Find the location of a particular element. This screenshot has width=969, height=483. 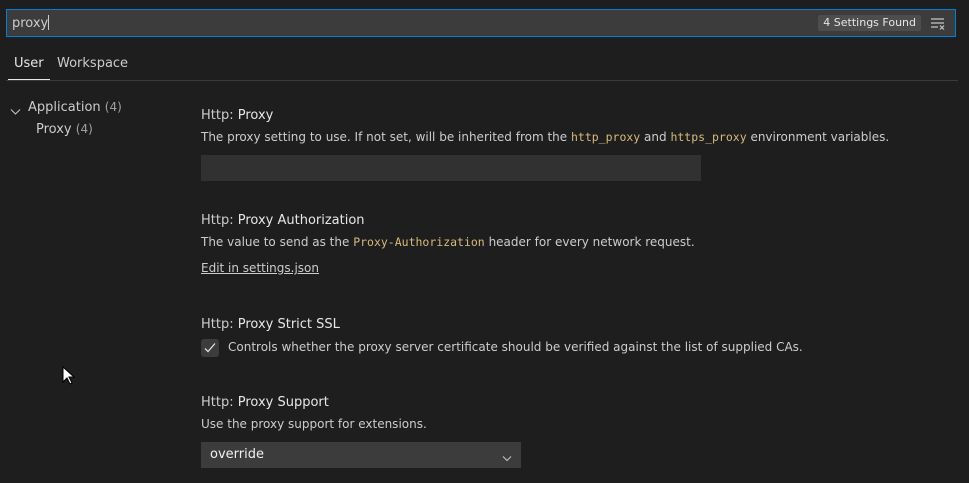

search-input: proxy is located at coordinates (31, 23).